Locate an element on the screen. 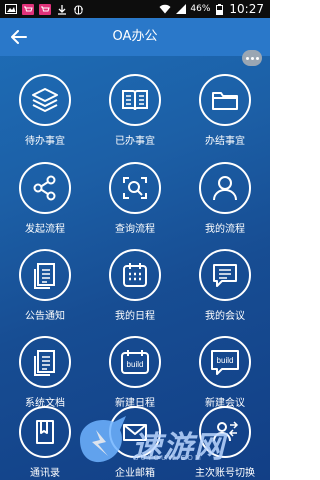 Image resolution: width=320 pixels, height=480 pixels. app-header: OA办公 is located at coordinates (135, 37).